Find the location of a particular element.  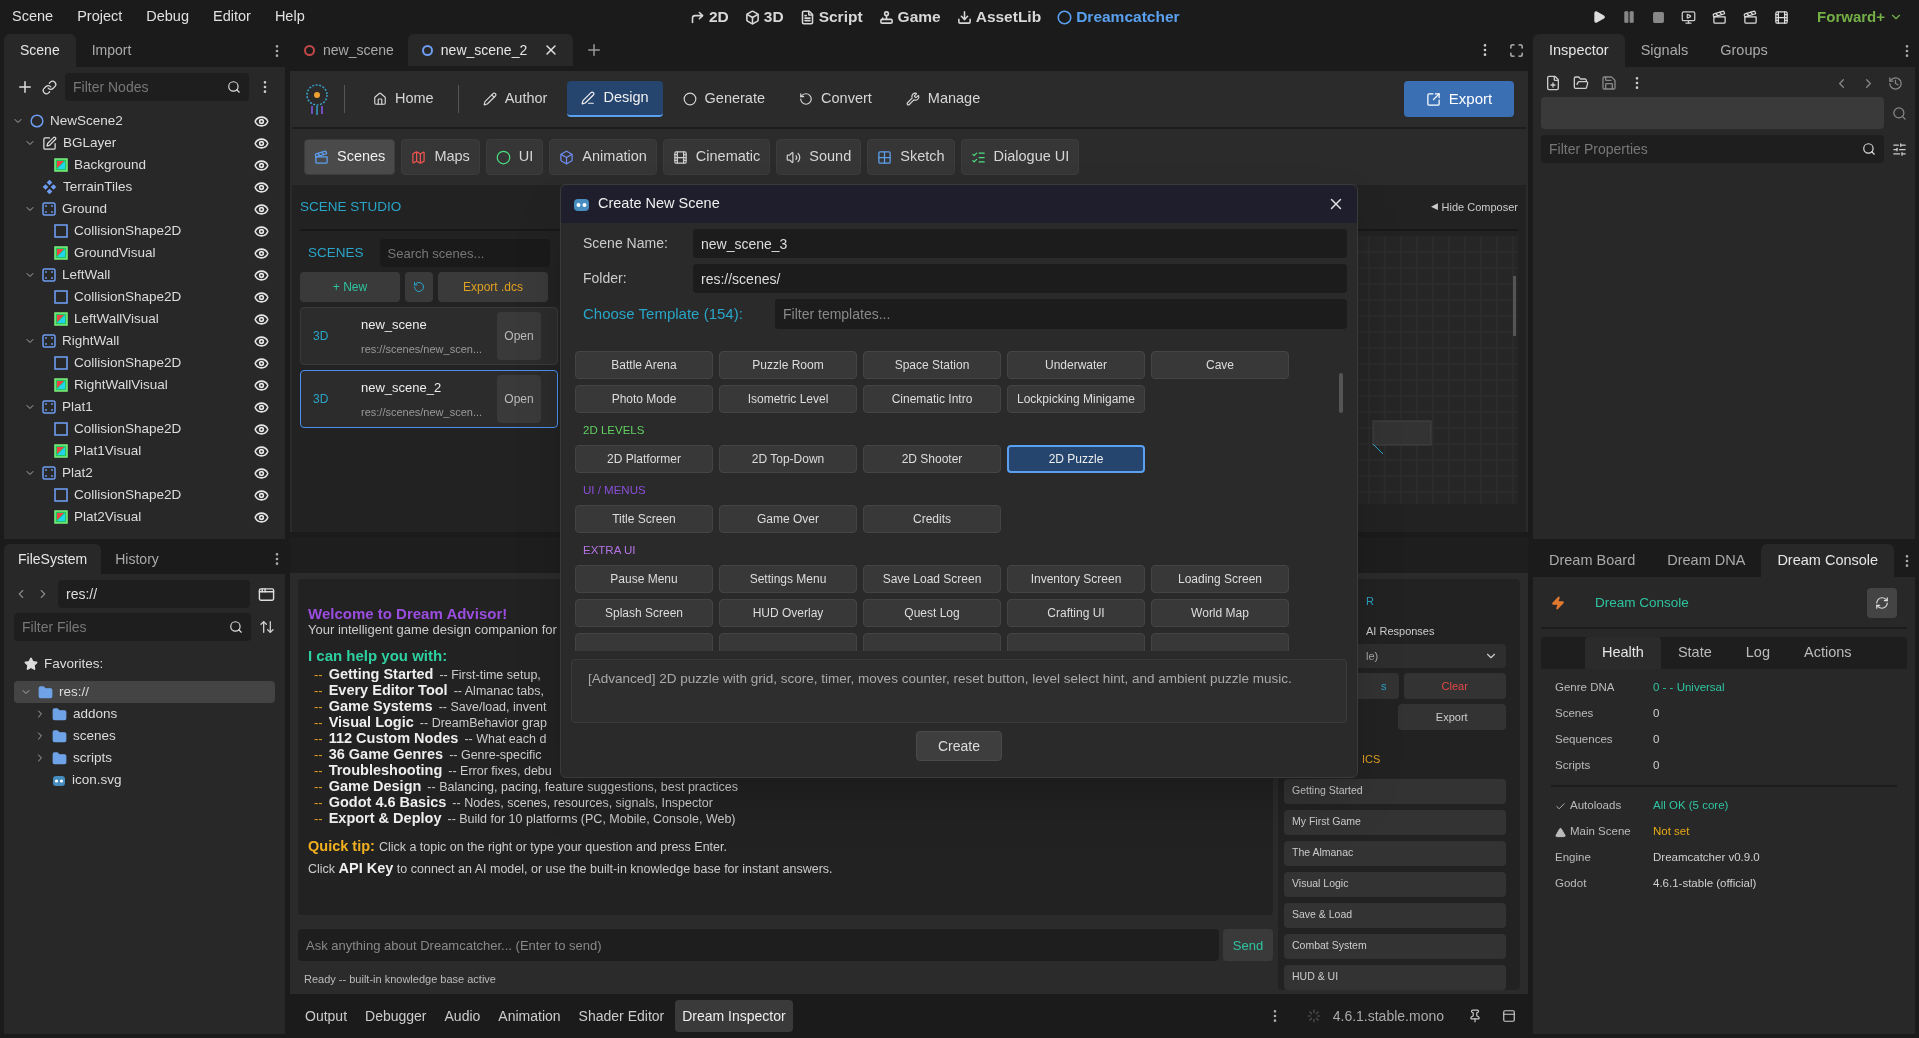

tree-item: Ground is located at coordinates (140, 209).